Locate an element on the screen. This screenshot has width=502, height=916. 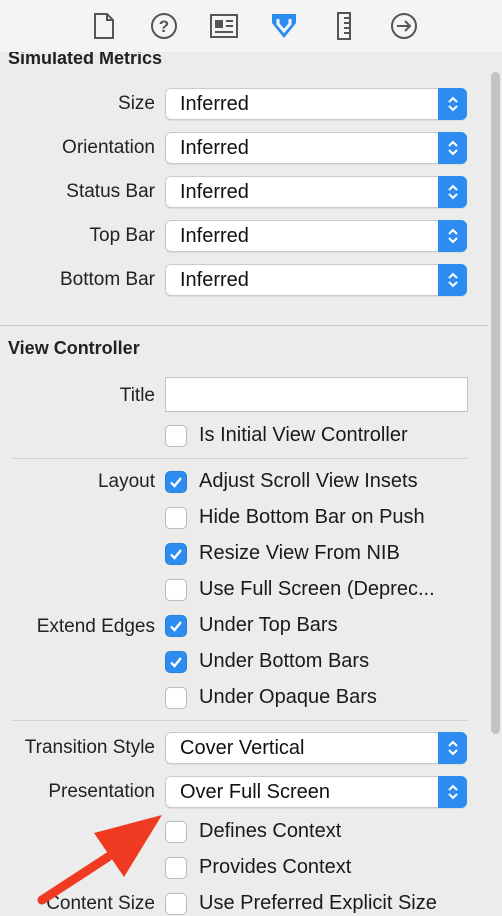
under-opaque-bars-label: Under Opaque Bars is located at coordinates (288, 697).